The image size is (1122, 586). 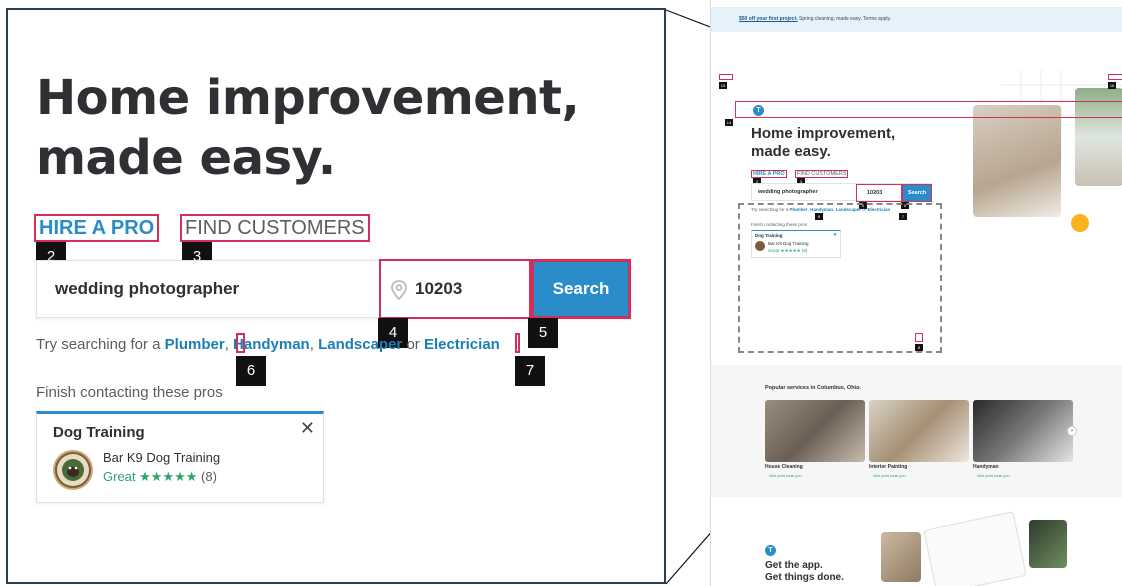 I want to click on headline-line-1: Home improvement,, so click(x=308, y=98).